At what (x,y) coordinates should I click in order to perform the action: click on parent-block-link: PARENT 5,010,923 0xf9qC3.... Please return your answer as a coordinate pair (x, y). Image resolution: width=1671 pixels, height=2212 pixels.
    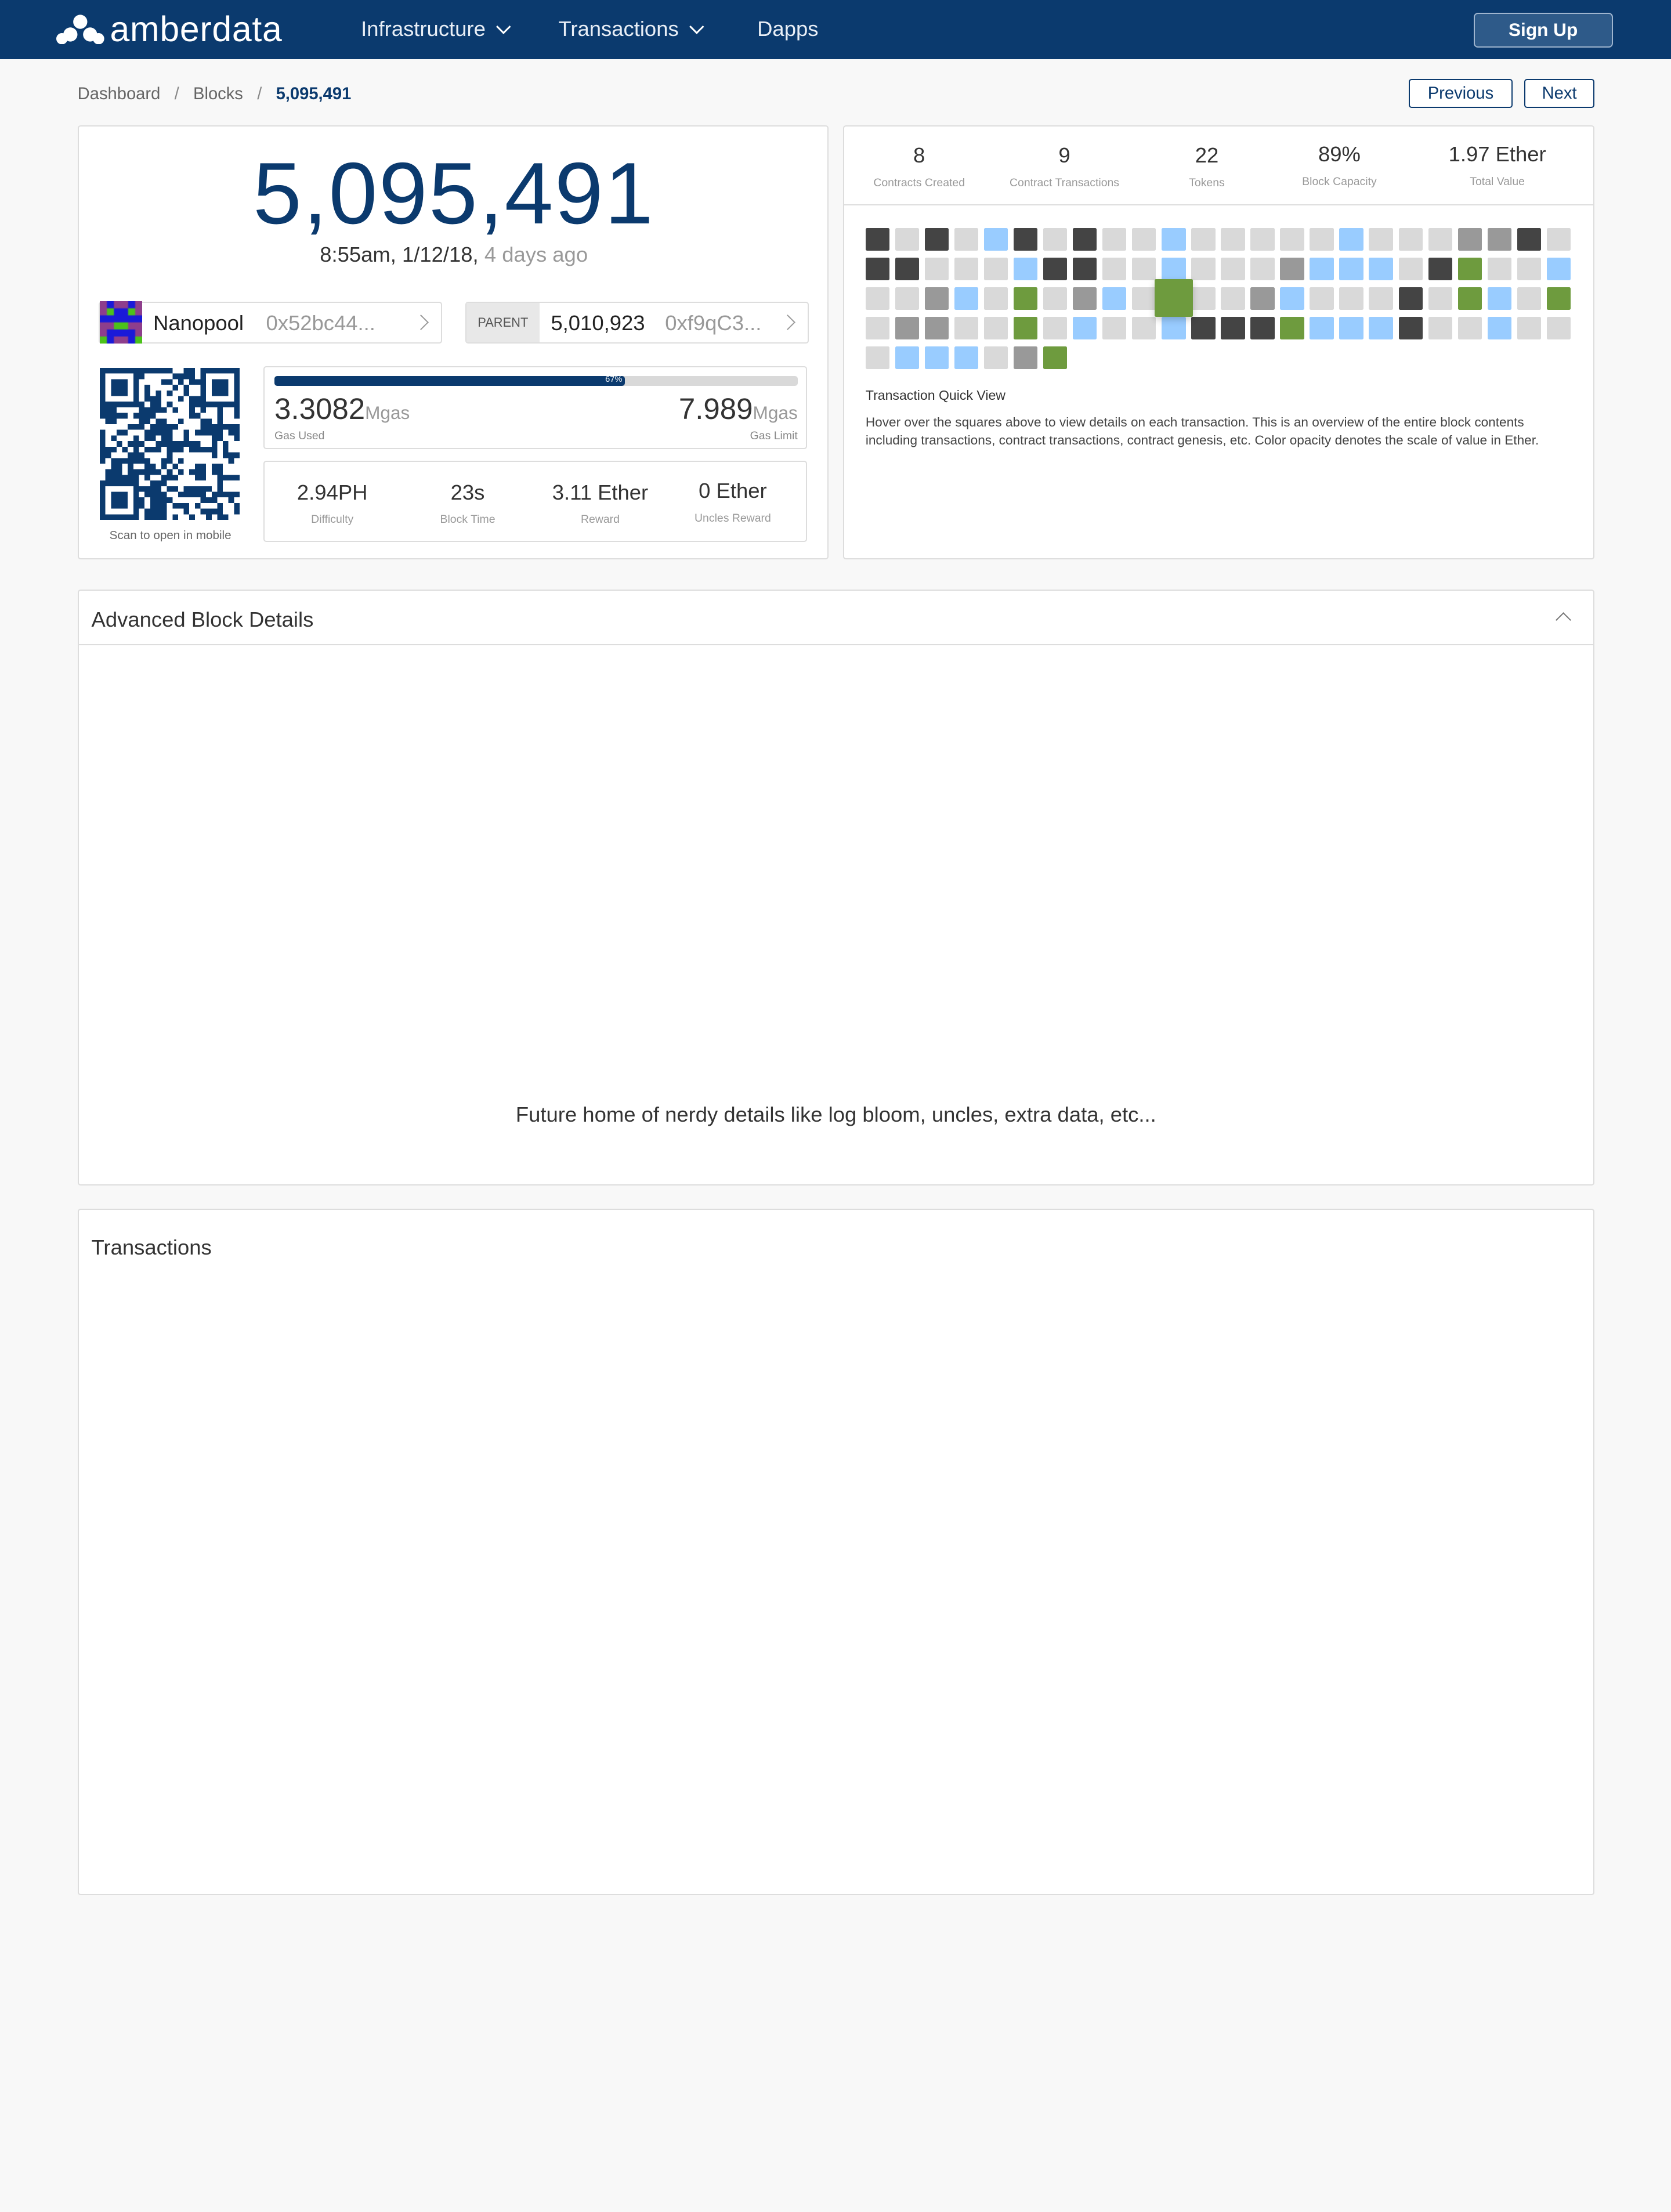
    Looking at the image, I should click on (637, 322).